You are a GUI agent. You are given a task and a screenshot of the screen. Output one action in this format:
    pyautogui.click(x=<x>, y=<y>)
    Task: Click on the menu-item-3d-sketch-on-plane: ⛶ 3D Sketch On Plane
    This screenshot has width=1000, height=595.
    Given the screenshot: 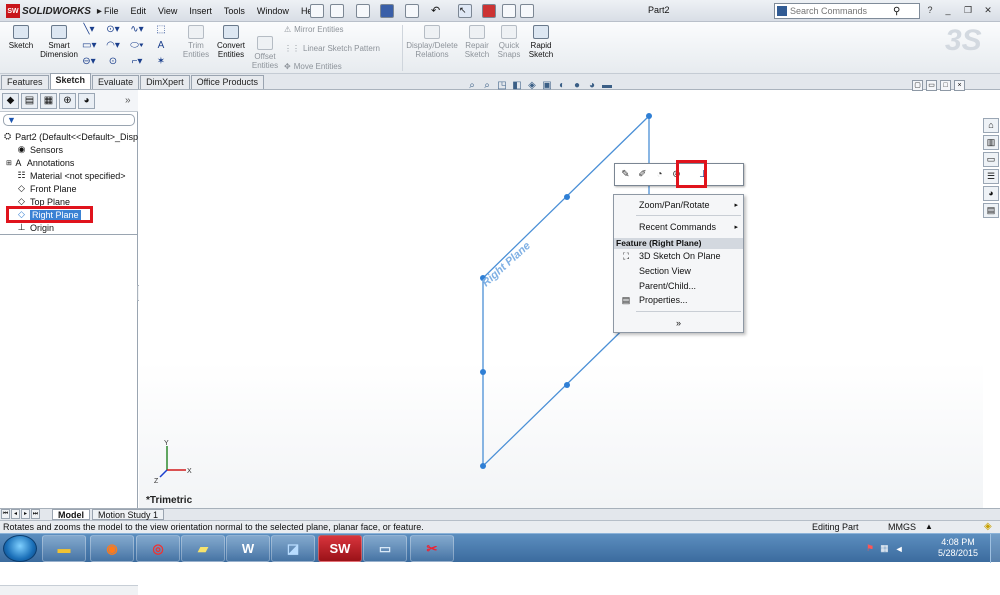 What is the action you would take?
    pyautogui.click(x=678, y=256)
    